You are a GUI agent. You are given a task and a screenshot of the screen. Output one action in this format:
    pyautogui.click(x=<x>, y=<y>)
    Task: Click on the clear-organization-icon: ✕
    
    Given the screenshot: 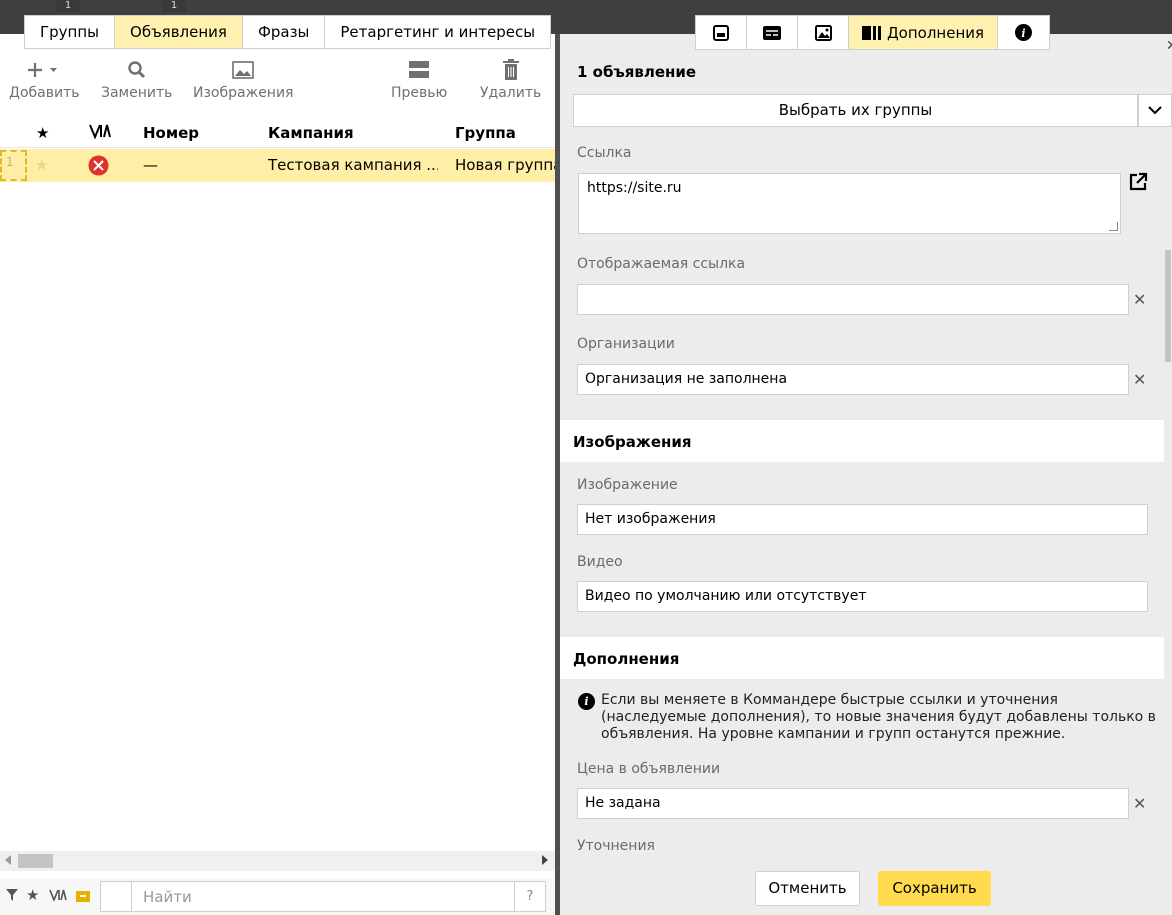 What is the action you would take?
    pyautogui.click(x=1139, y=379)
    